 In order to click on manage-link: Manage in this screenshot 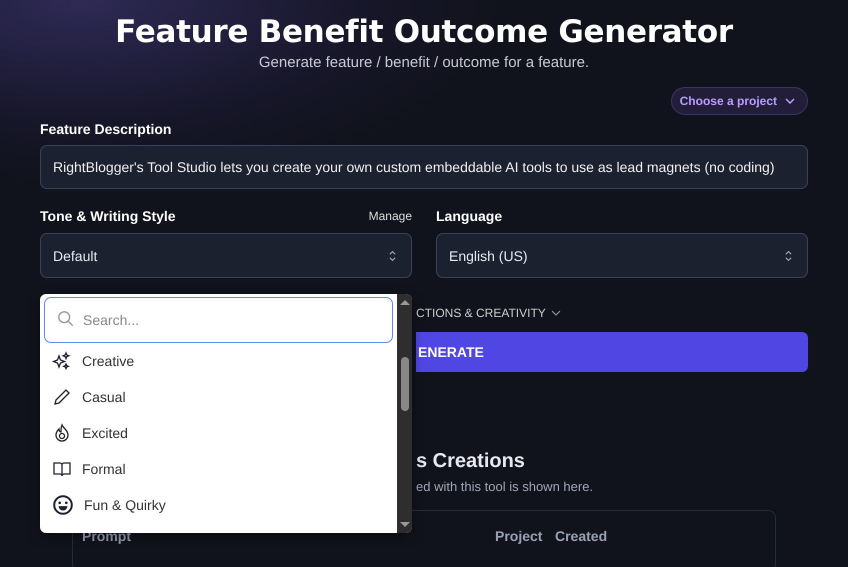, I will do `click(390, 216)`.